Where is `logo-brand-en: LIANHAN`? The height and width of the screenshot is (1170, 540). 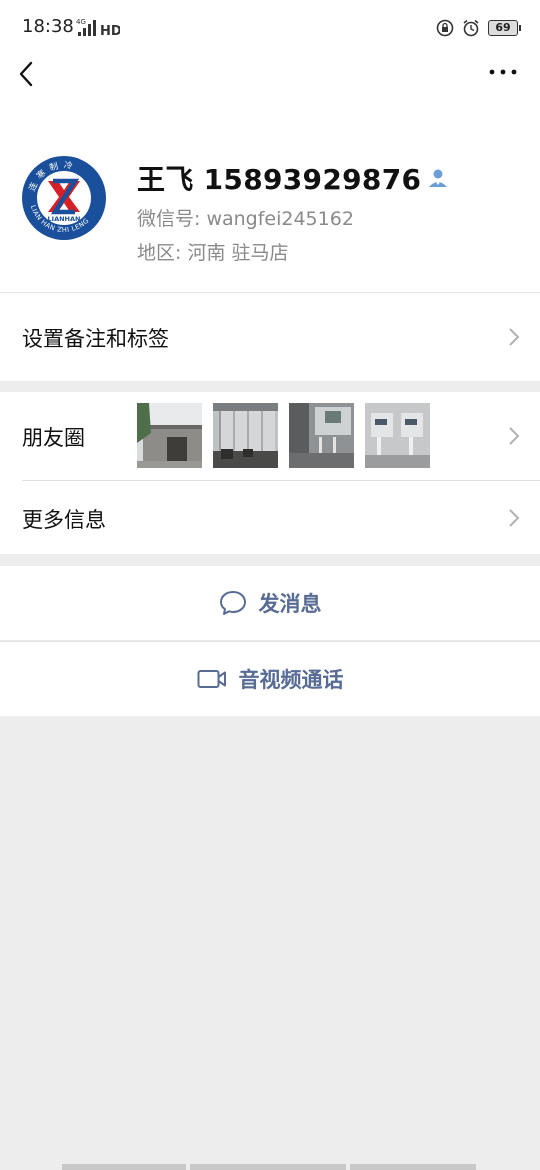 logo-brand-en: LIANHAN is located at coordinates (64, 219).